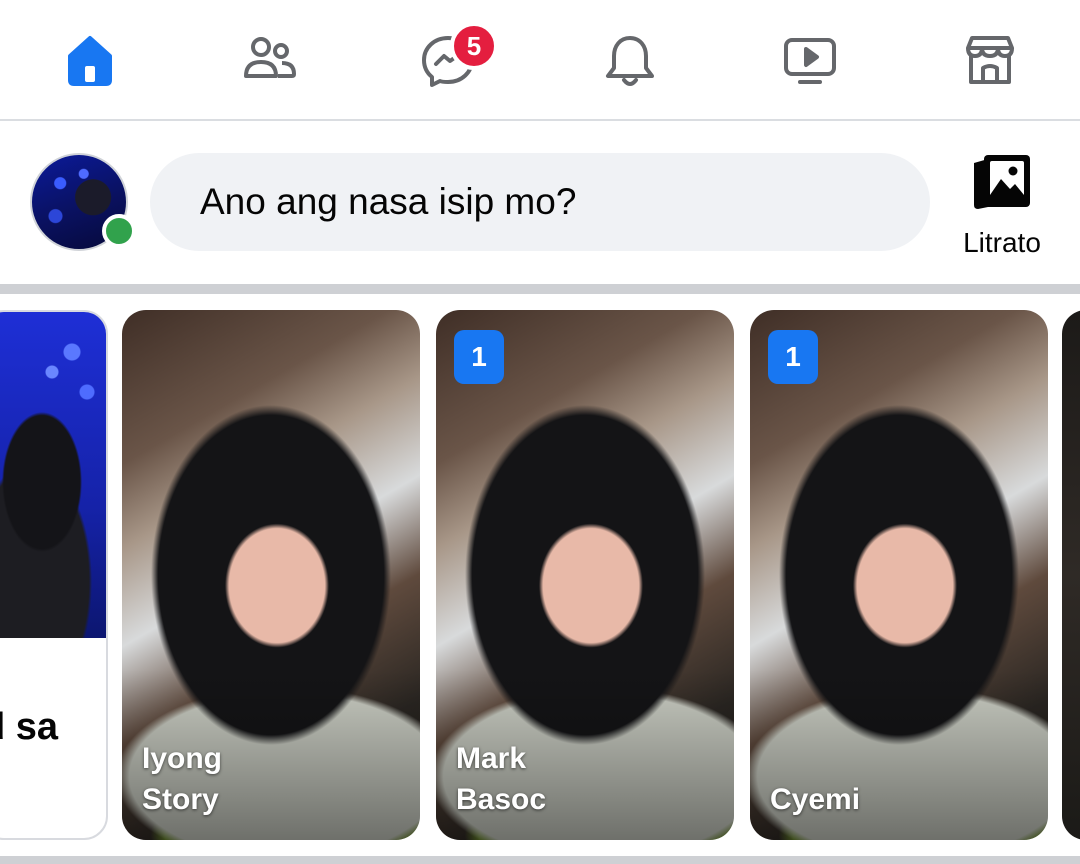 Image resolution: width=1080 pixels, height=864 pixels. What do you see at coordinates (491, 758) in the screenshot?
I see `story-author-line1: Mark` at bounding box center [491, 758].